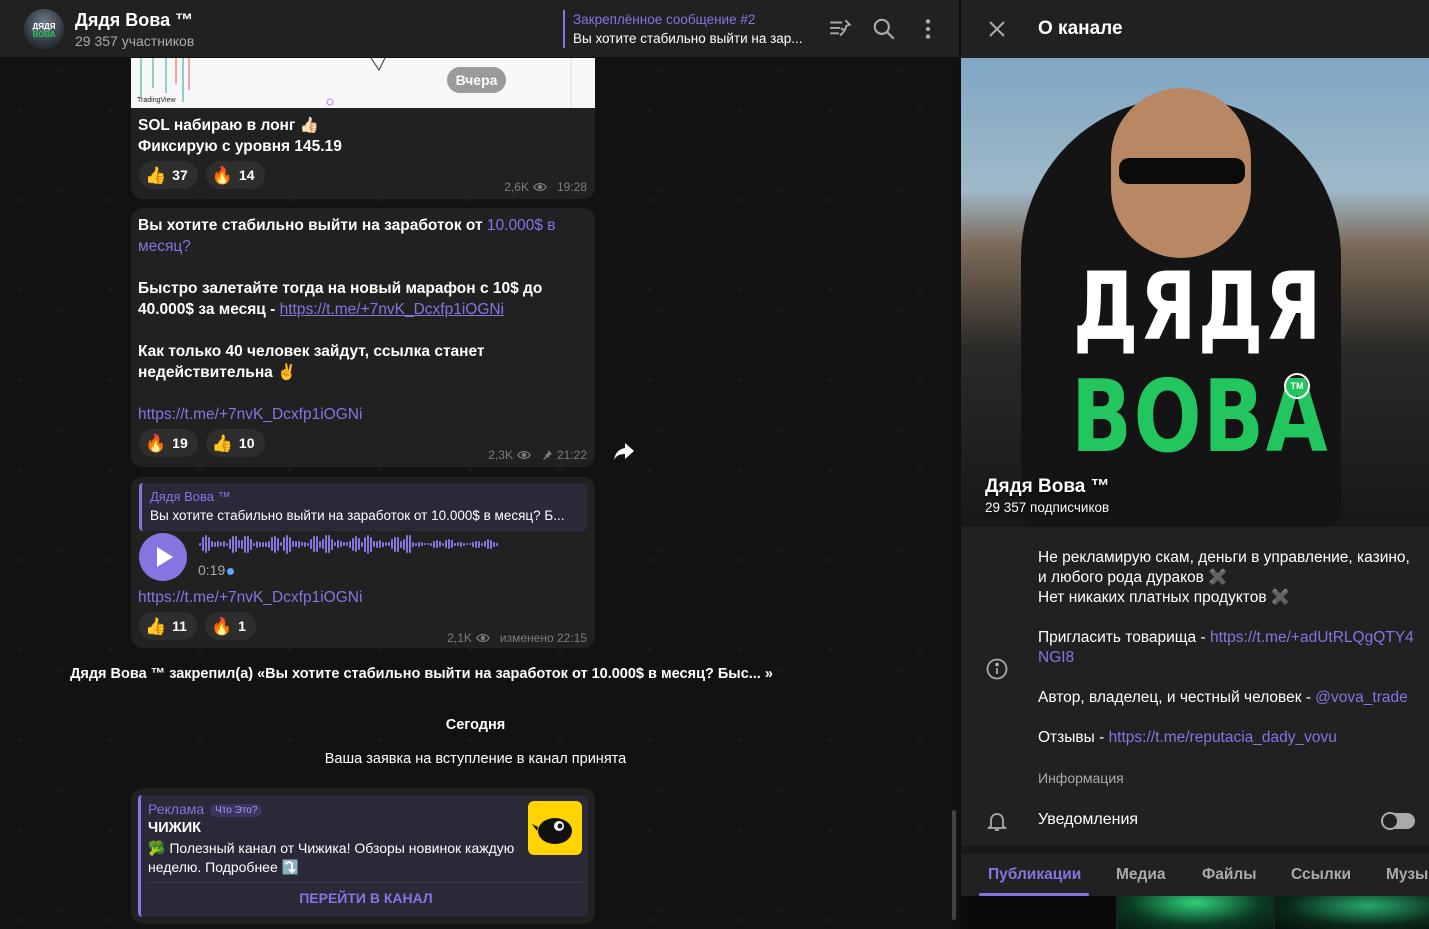 The width and height of the screenshot is (1429, 929). I want to click on play-button, so click(163, 557).